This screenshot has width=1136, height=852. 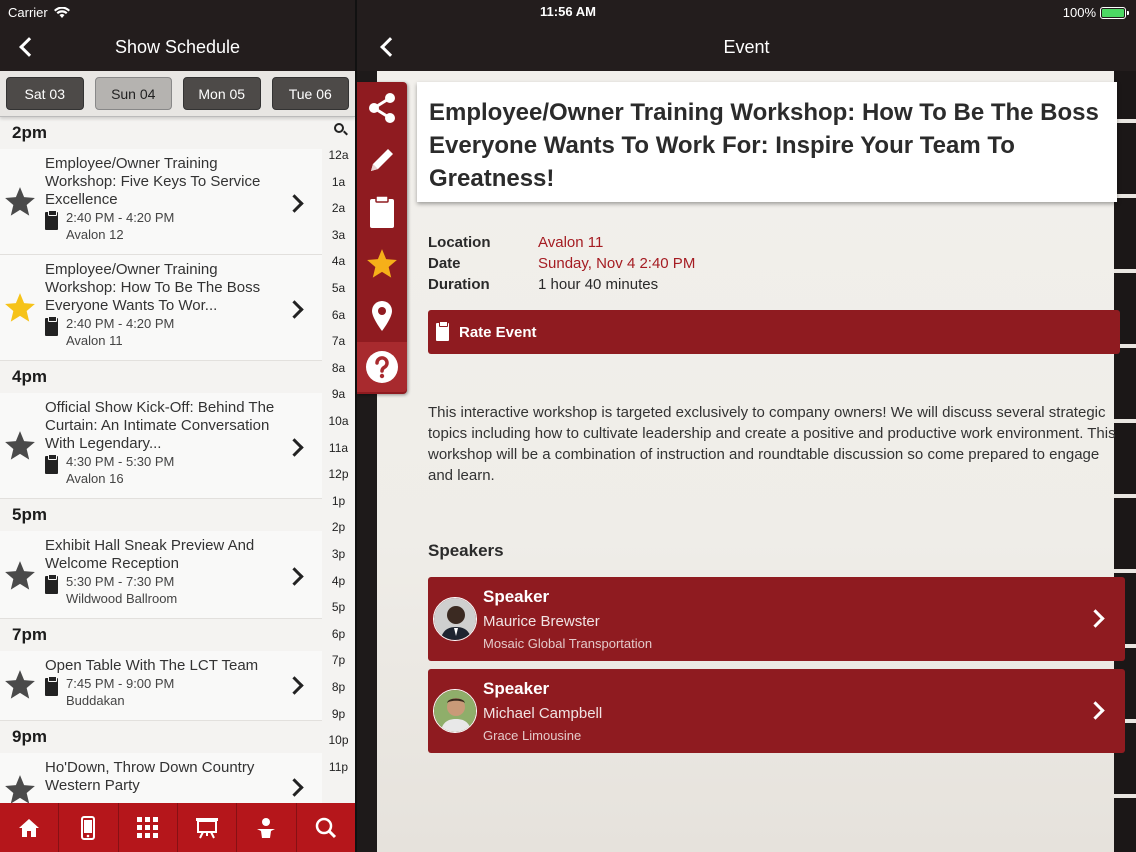 I want to click on time-index-label: 10a, so click(x=338, y=421).